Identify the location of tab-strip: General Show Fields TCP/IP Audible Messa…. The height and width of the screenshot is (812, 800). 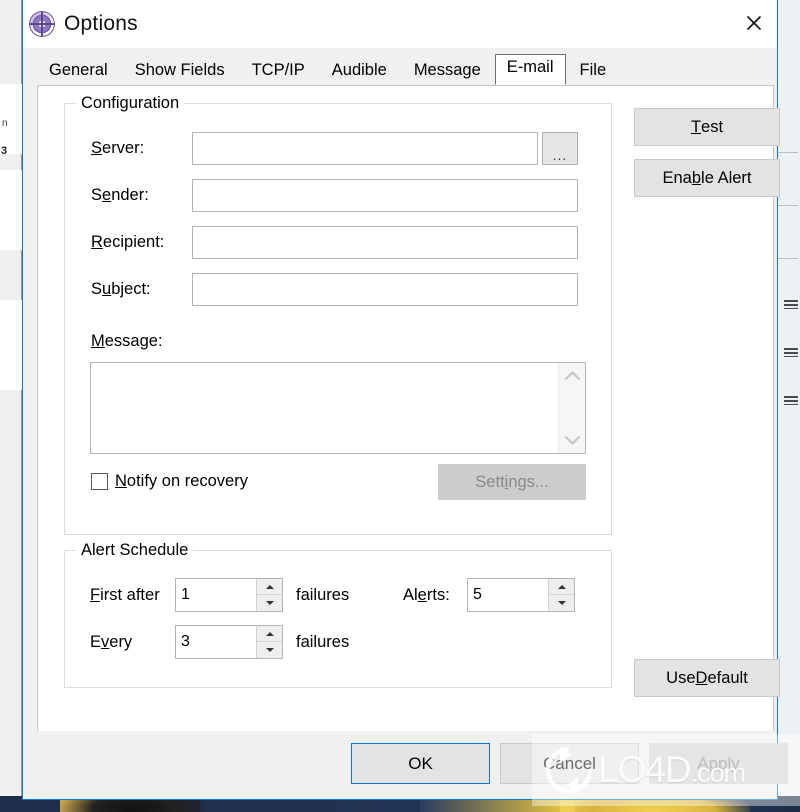
(400, 66).